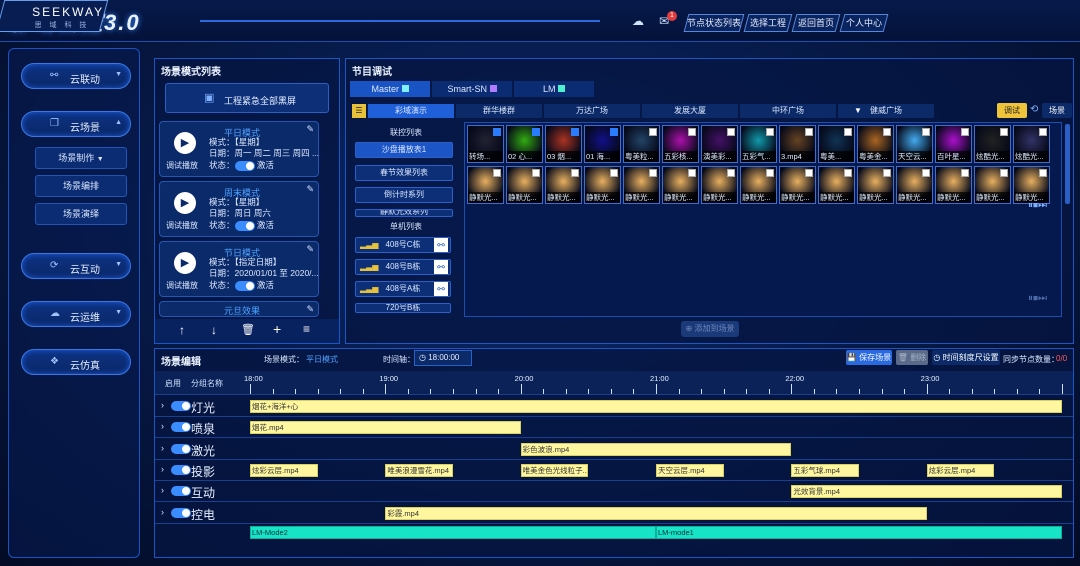 This screenshot has height=566, width=1080. Describe the element at coordinates (912, 357) in the screenshot. I see `delete-button: 🗑 删除` at that location.